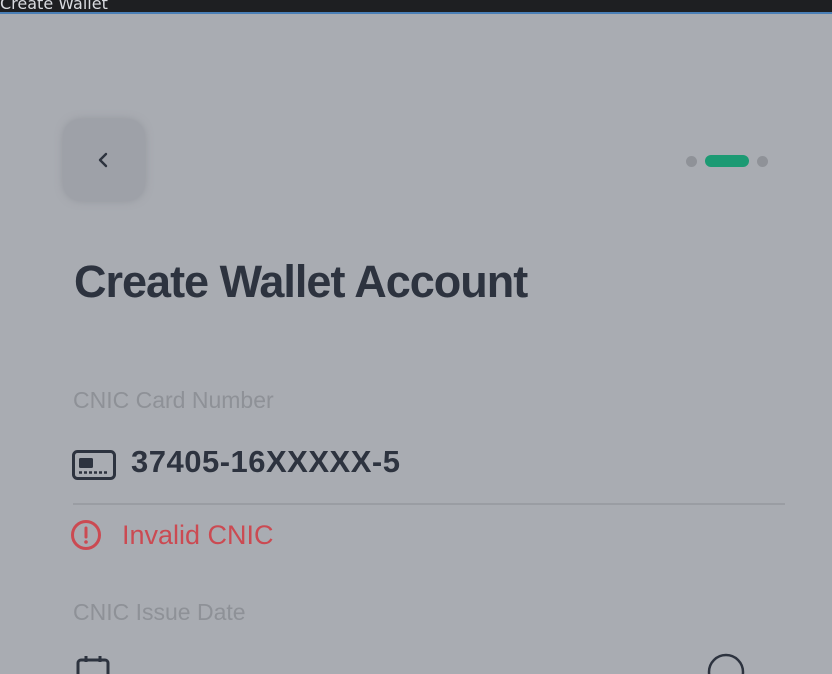  Describe the element at coordinates (416, 7) in the screenshot. I see `window-titlebar: Create Wallet` at that location.